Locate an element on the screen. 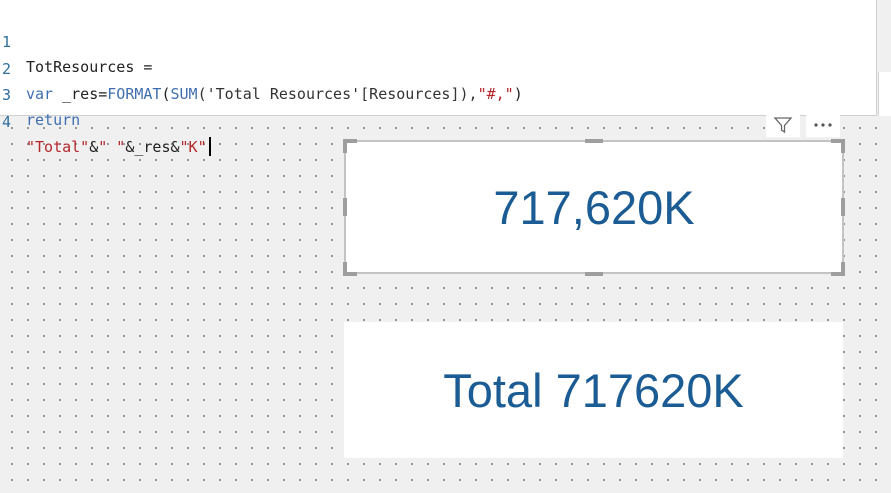 This screenshot has width=891, height=493. text-cursor is located at coordinates (209, 146).